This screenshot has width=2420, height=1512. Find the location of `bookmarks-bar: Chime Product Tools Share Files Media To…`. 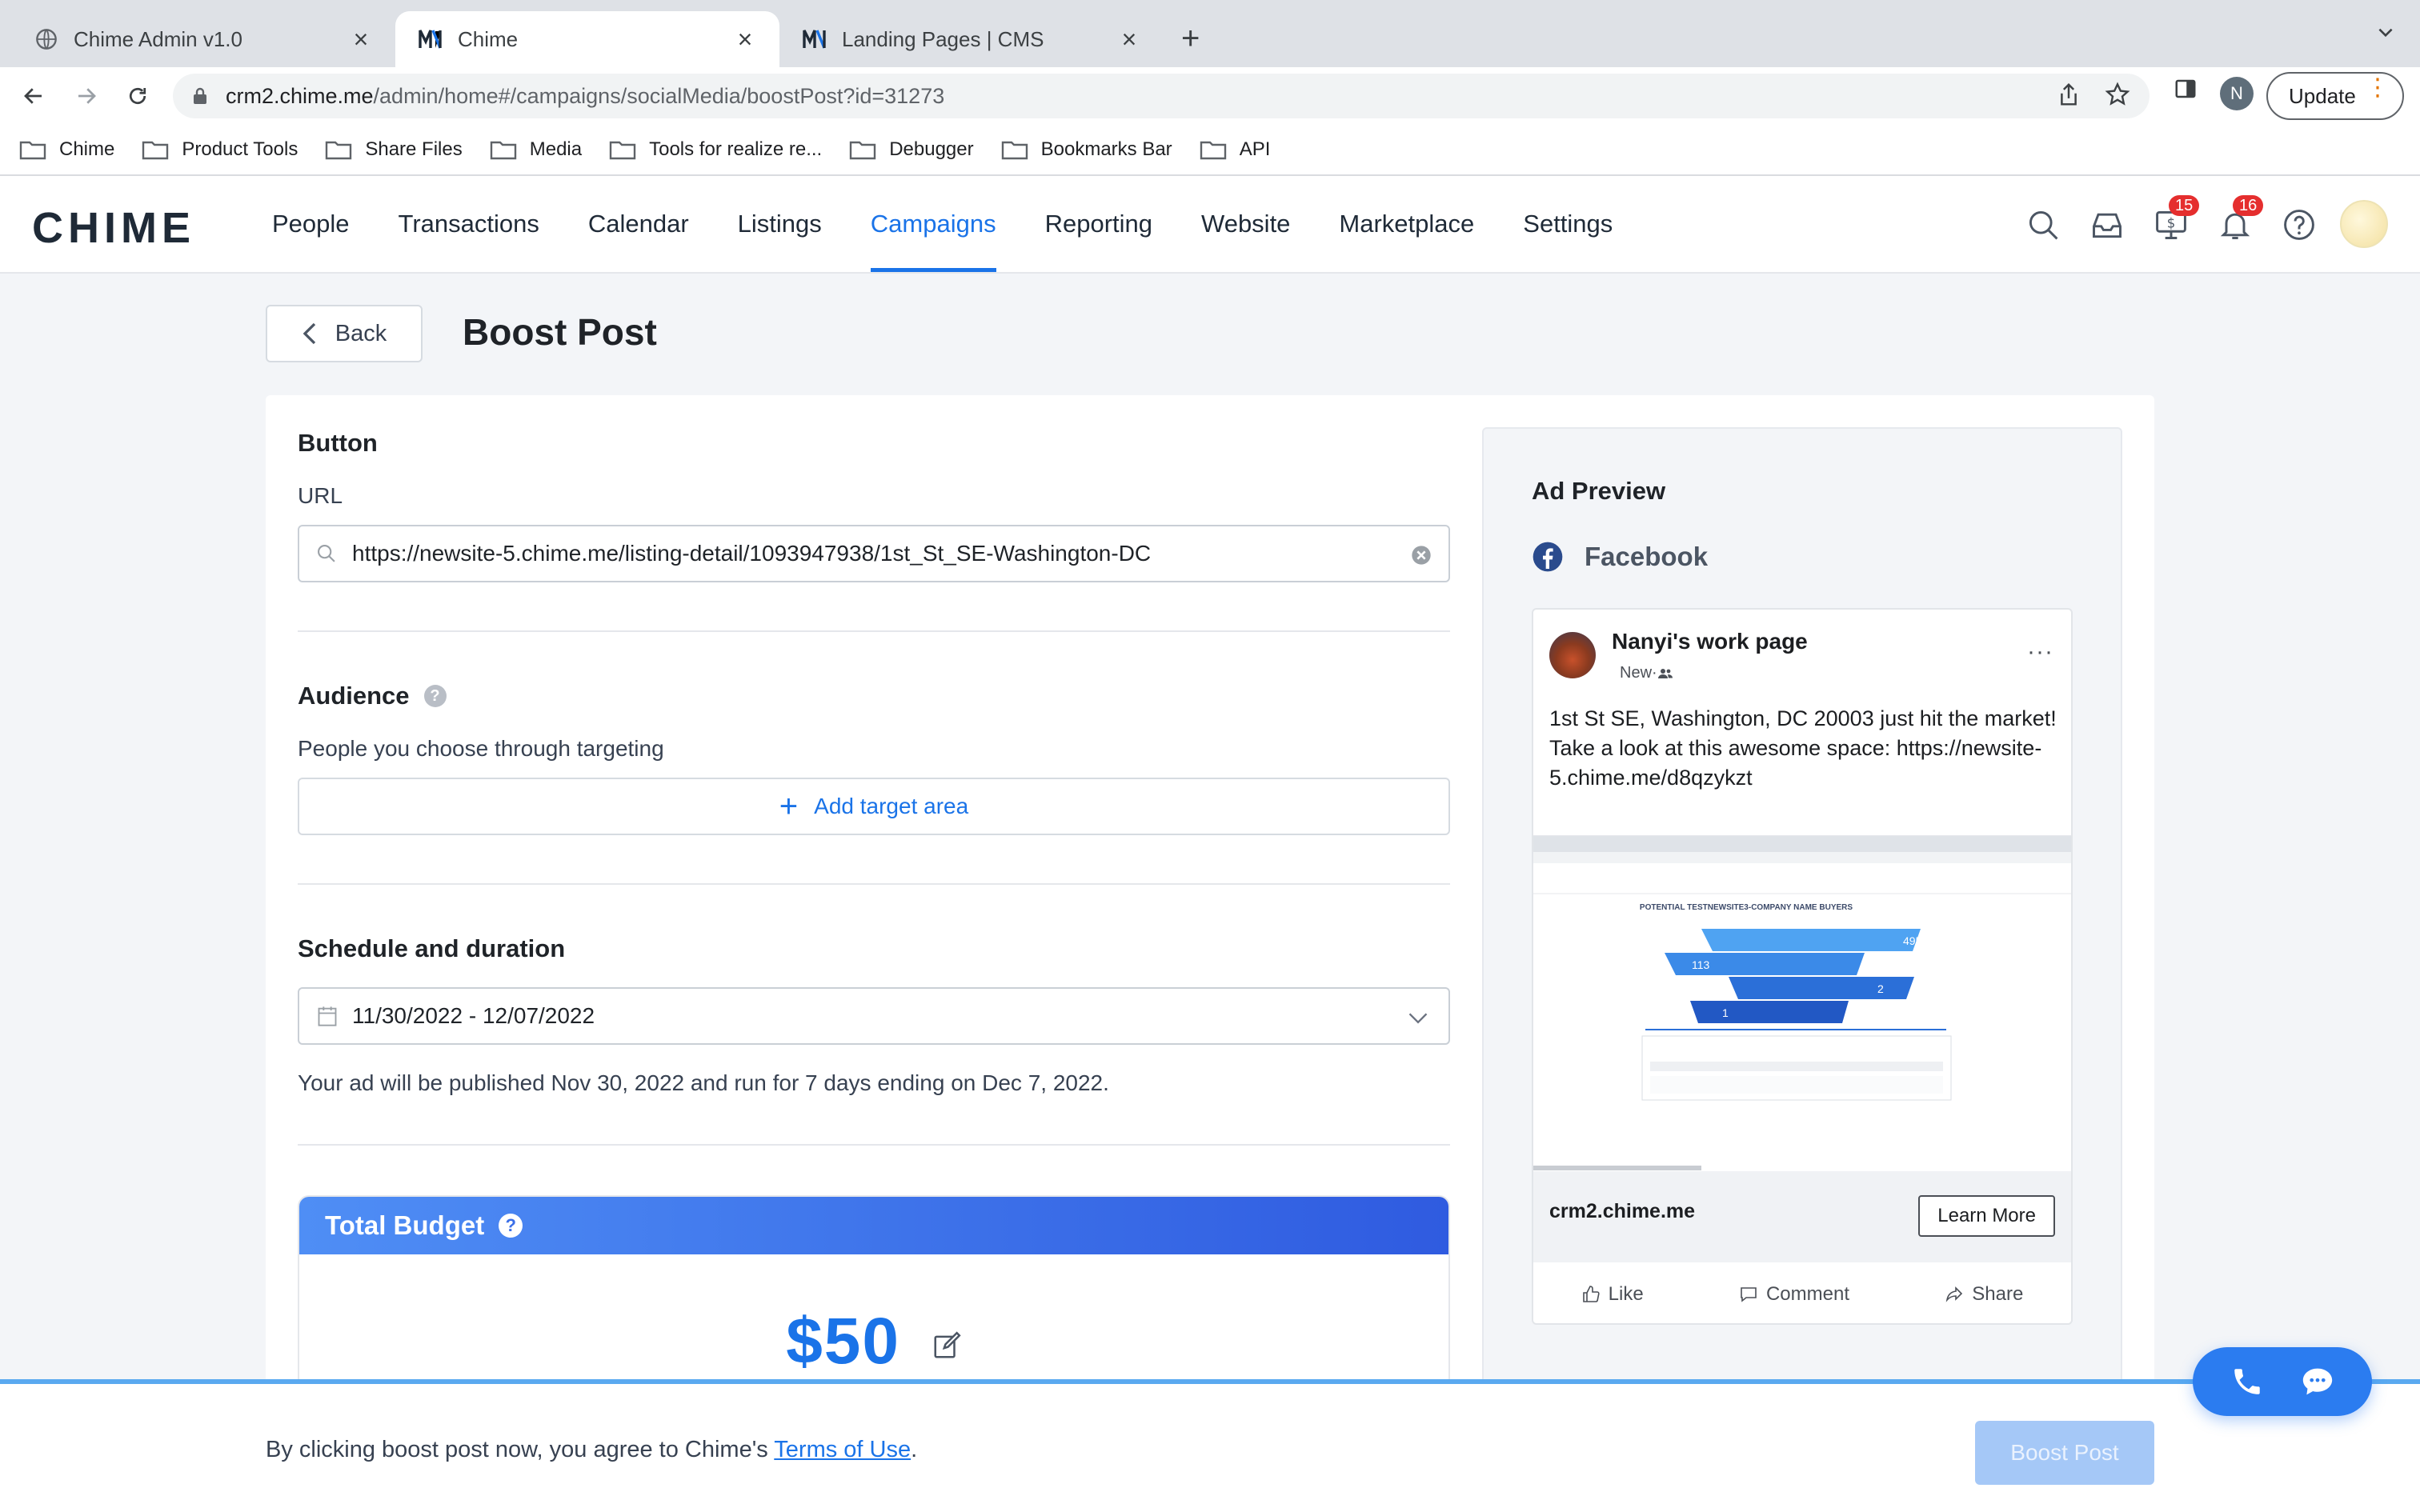

bookmarks-bar: Chime Product Tools Share Files Media To… is located at coordinates (1210, 150).